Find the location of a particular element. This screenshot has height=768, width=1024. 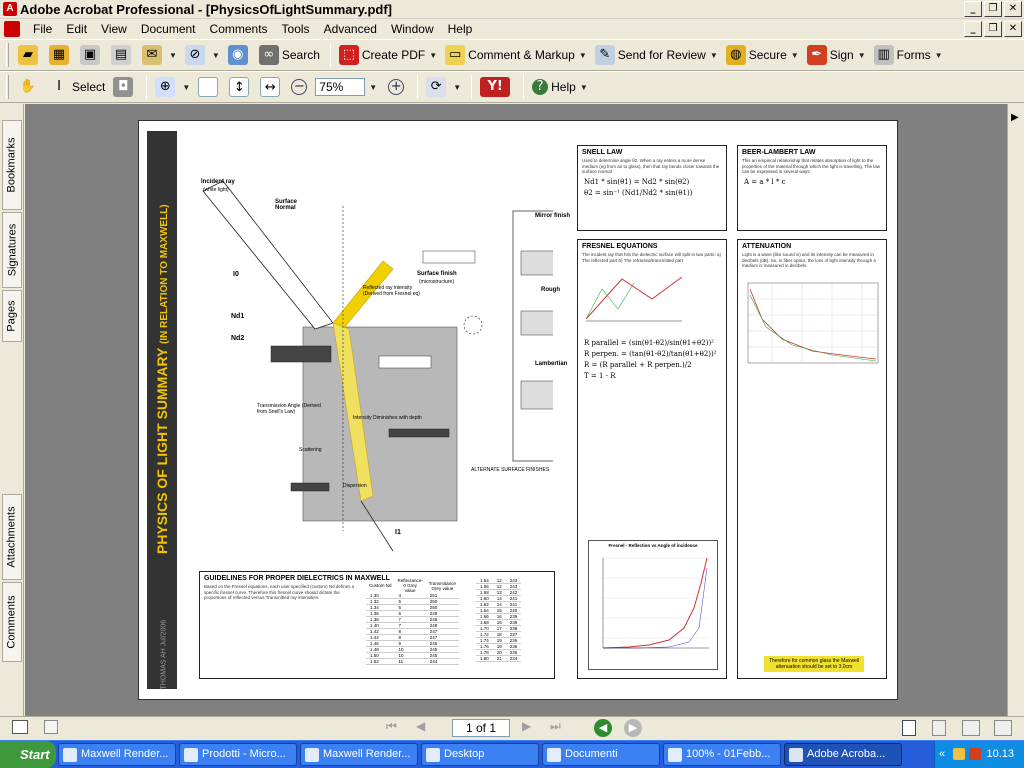

first-page-button: ⏮ is located at coordinates (391, 726).